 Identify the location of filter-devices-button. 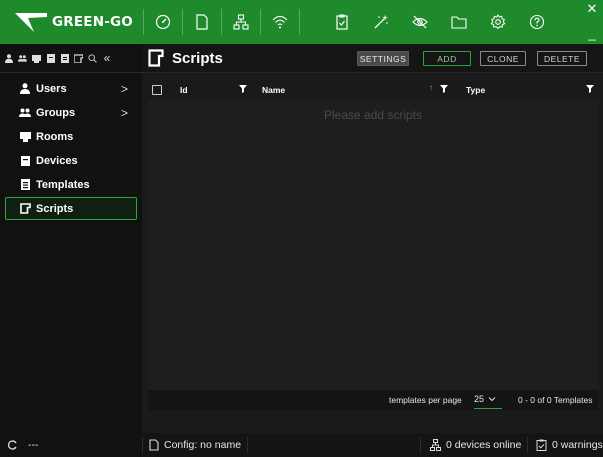
(50, 58).